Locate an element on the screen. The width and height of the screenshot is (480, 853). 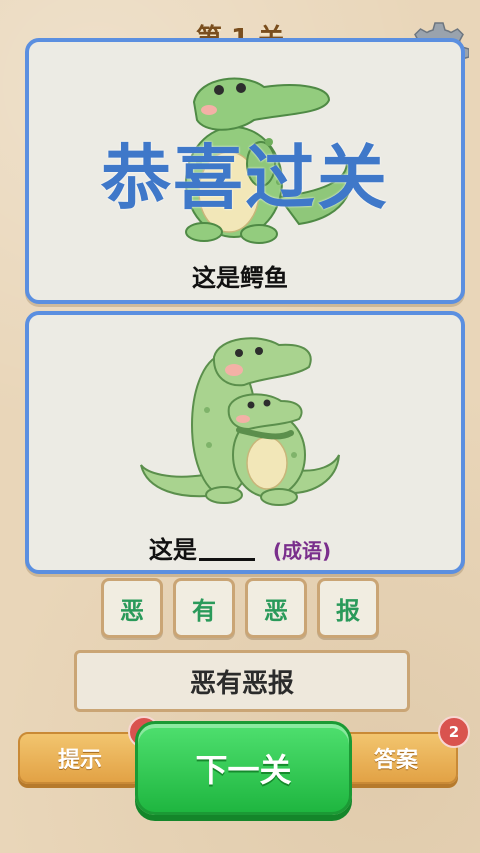
next-level-button: 下一关 is located at coordinates (243, 768).